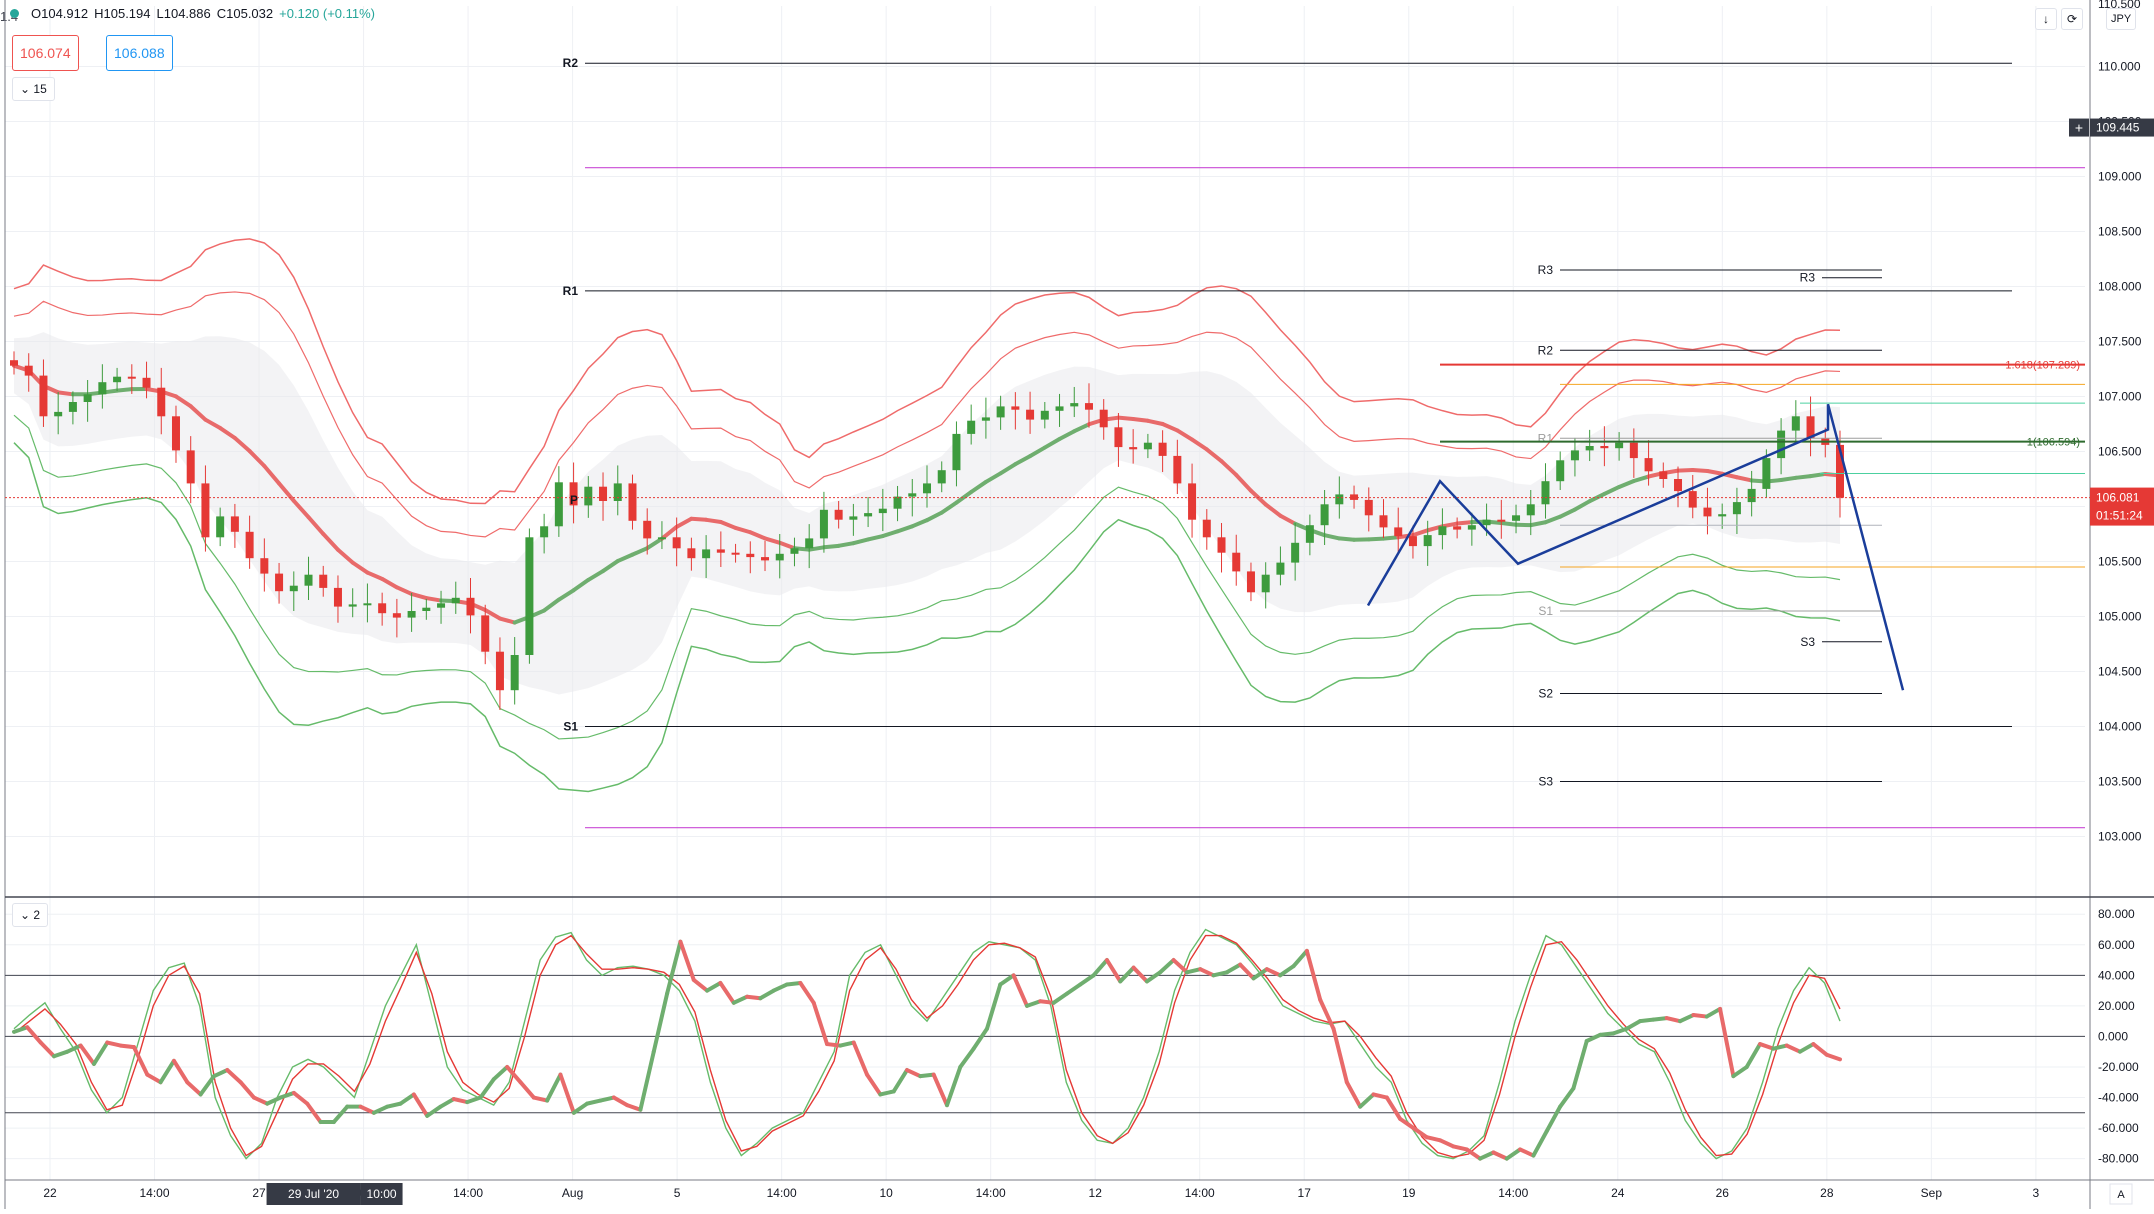  What do you see at coordinates (45, 53) in the screenshot?
I see `sell-button: 106.074` at bounding box center [45, 53].